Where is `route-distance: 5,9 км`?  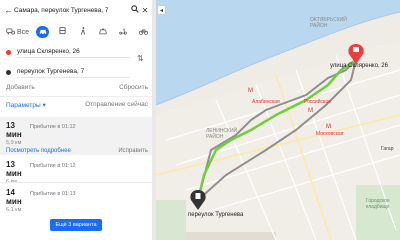
route-distance: 5,9 км is located at coordinates (14, 143).